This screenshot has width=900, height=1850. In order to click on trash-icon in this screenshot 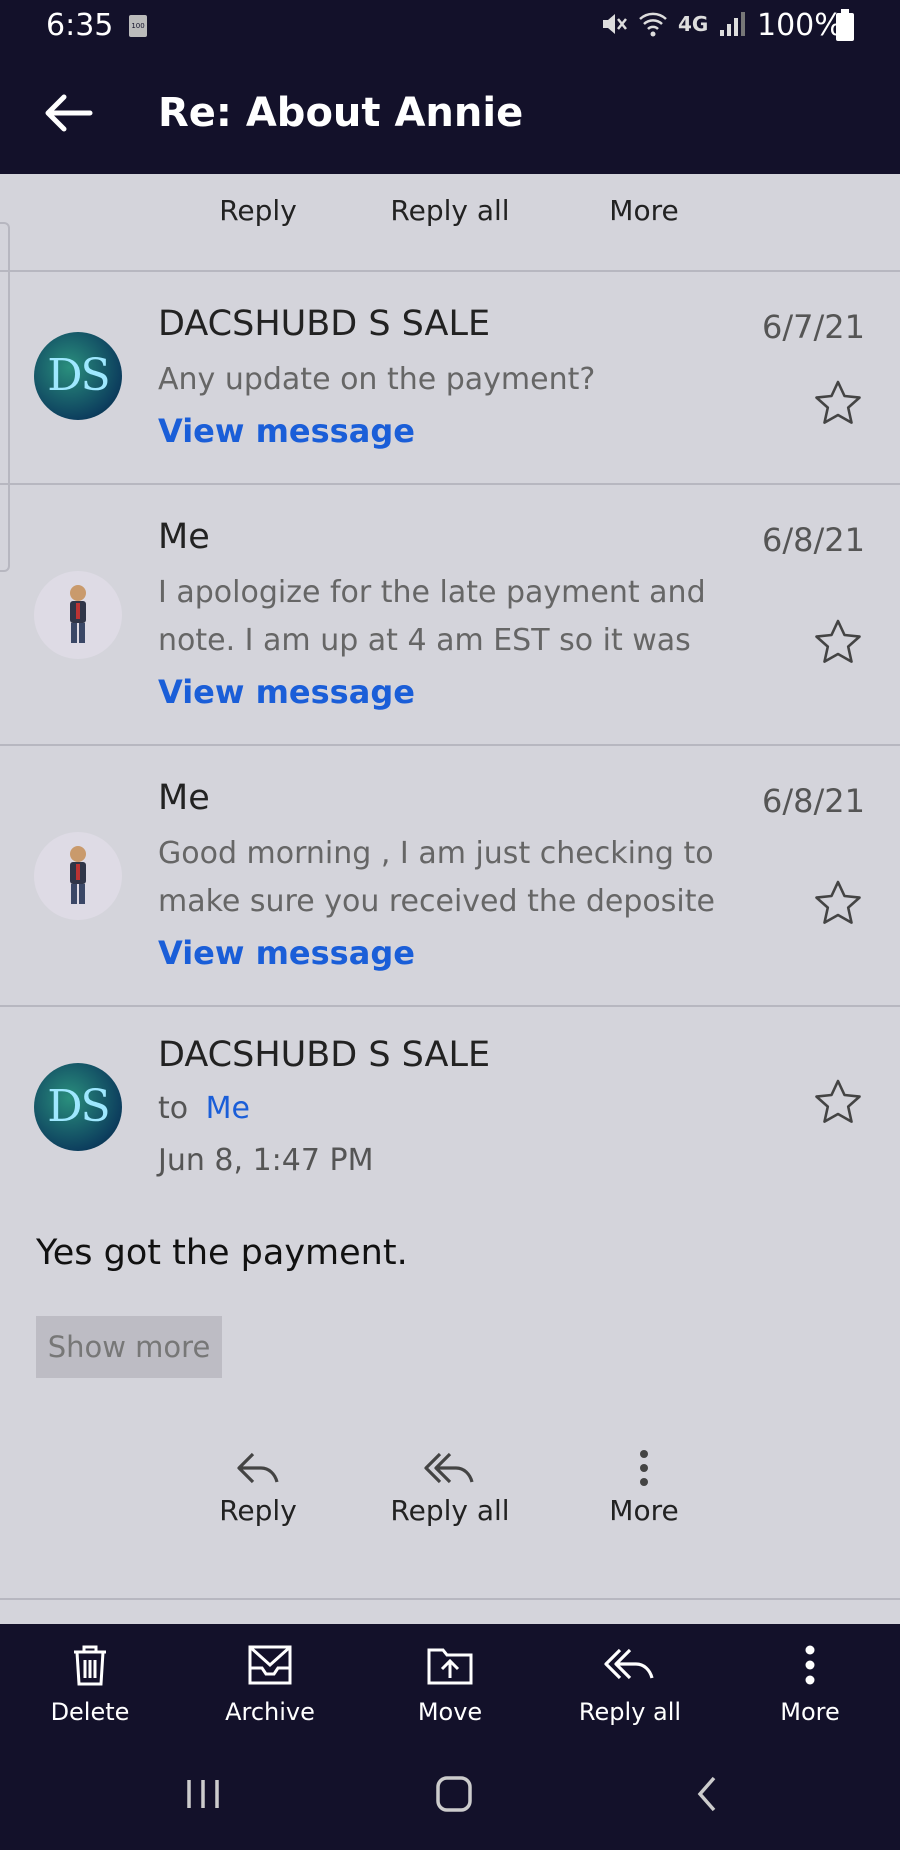, I will do `click(90, 1665)`.